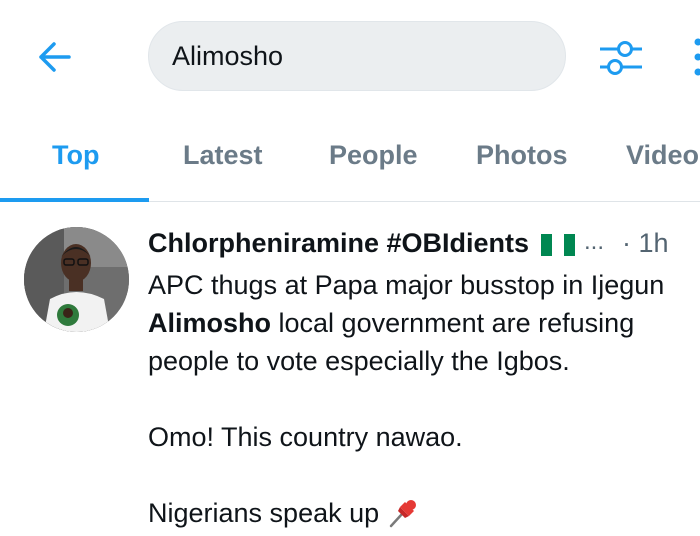 This screenshot has height=536, width=700. What do you see at coordinates (453, 323) in the screenshot?
I see `tweet-line-rest: local government are refusing` at bounding box center [453, 323].